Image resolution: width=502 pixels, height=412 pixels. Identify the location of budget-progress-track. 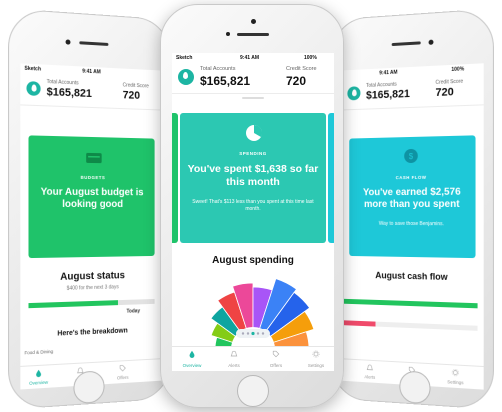
(91, 303).